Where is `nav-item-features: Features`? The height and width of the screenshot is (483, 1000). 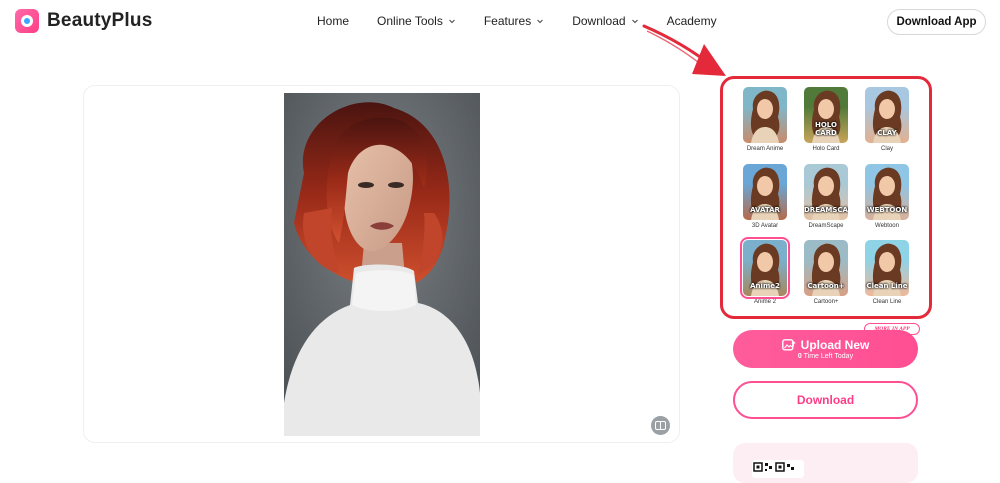 nav-item-features: Features is located at coordinates (514, 21).